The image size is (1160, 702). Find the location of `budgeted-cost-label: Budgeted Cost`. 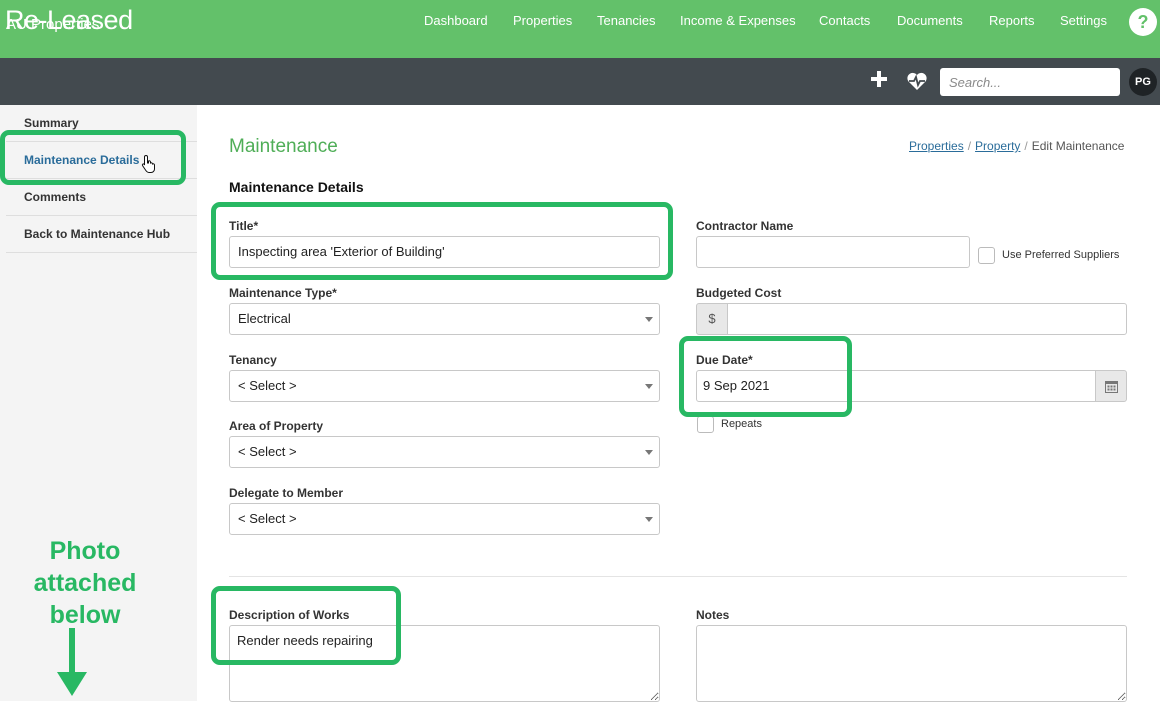

budgeted-cost-label: Budgeted Cost is located at coordinates (739, 293).